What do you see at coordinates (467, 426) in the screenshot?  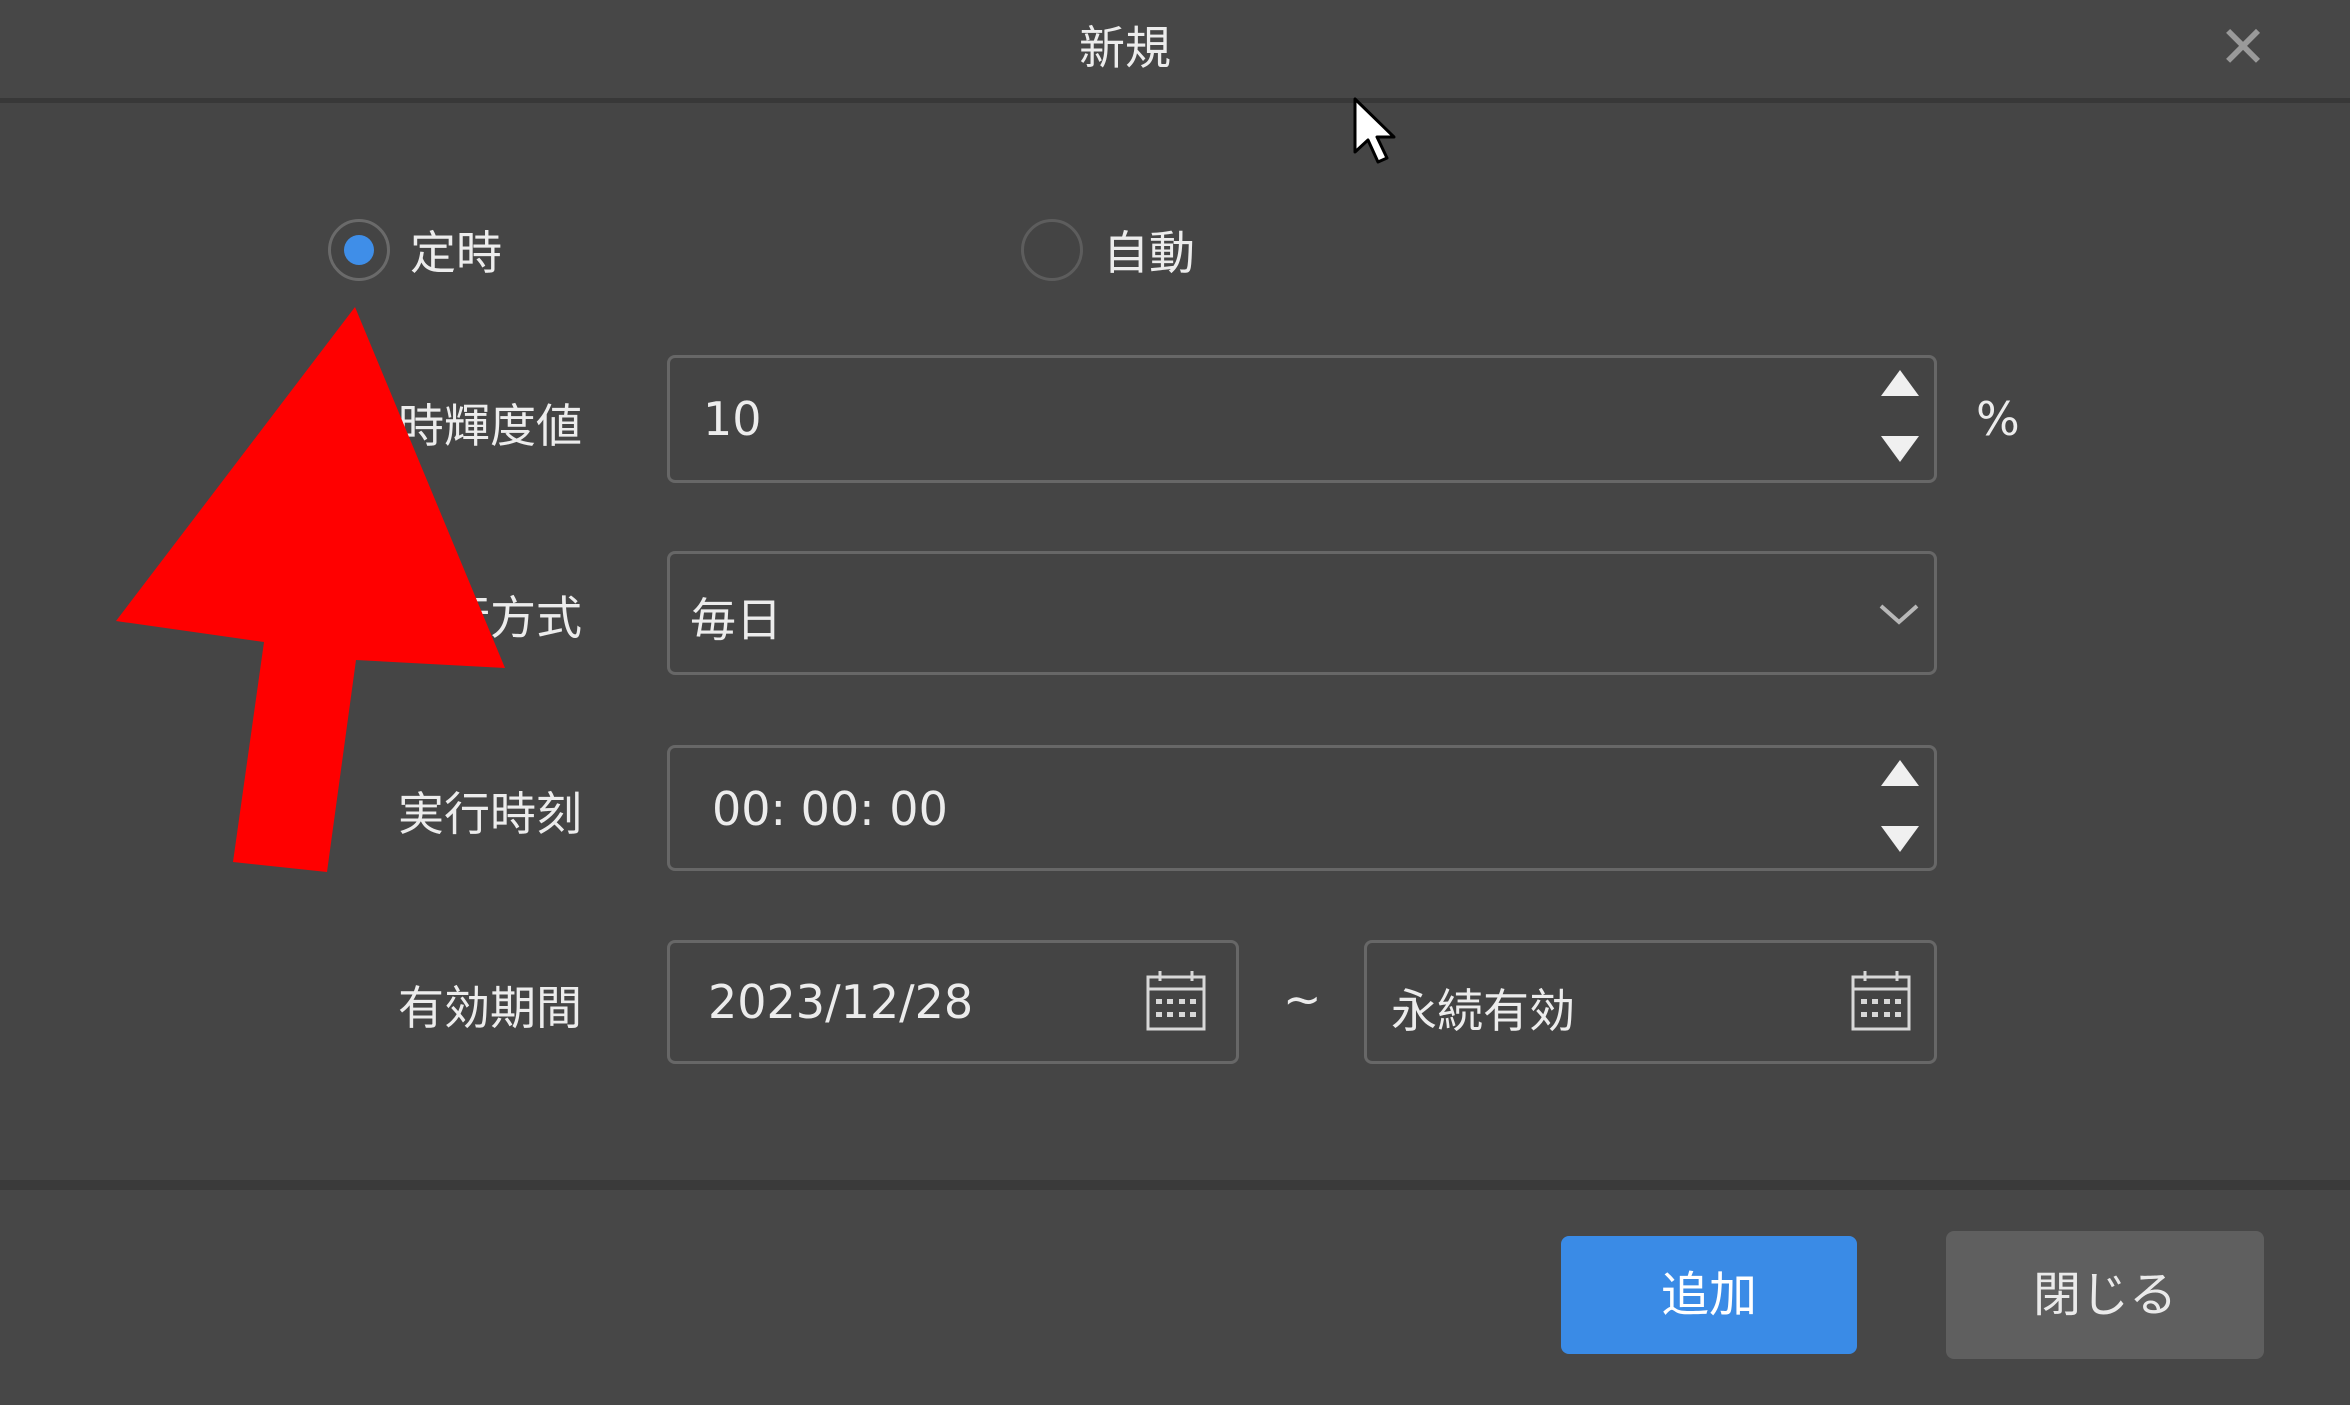 I see `brightness-label: 定時輝度値` at bounding box center [467, 426].